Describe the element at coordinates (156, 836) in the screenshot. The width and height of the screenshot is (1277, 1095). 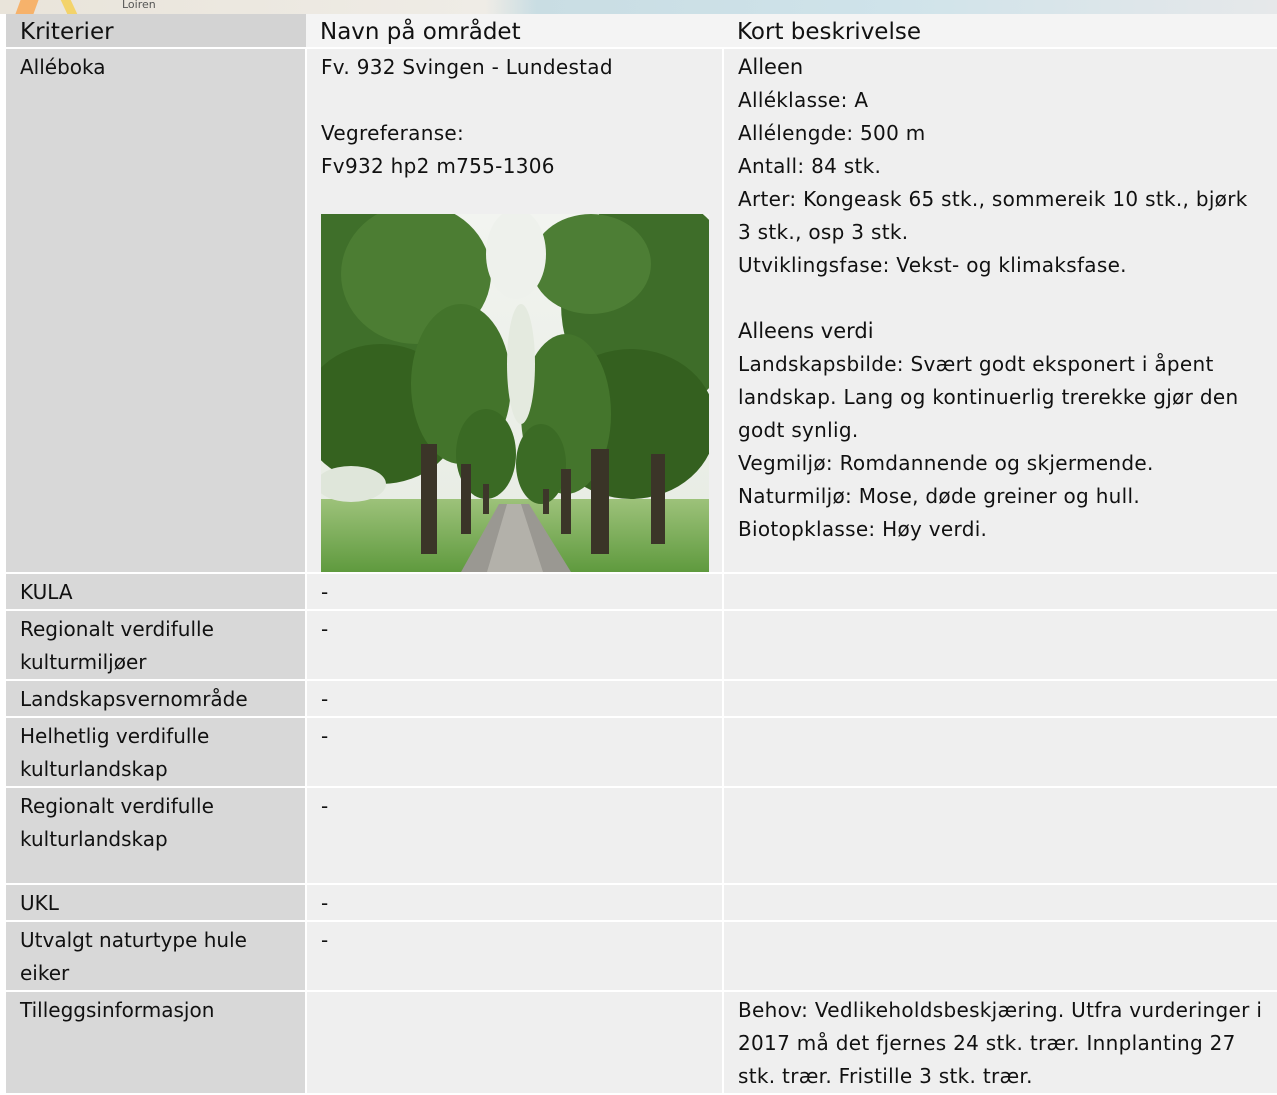
I see `criterion-cell: Regionalt verdifulle kulturlandskap` at that location.